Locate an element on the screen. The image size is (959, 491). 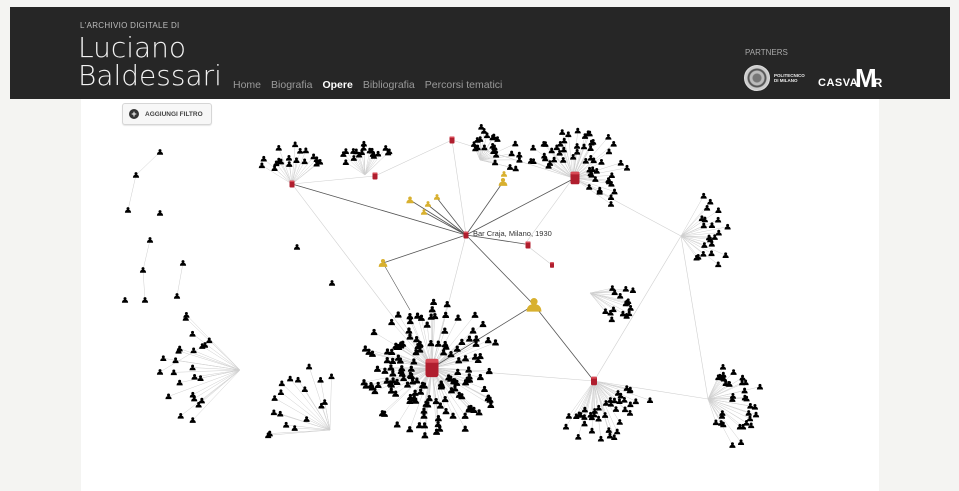
partner-mr-logo: MR is located at coordinates (870, 80).